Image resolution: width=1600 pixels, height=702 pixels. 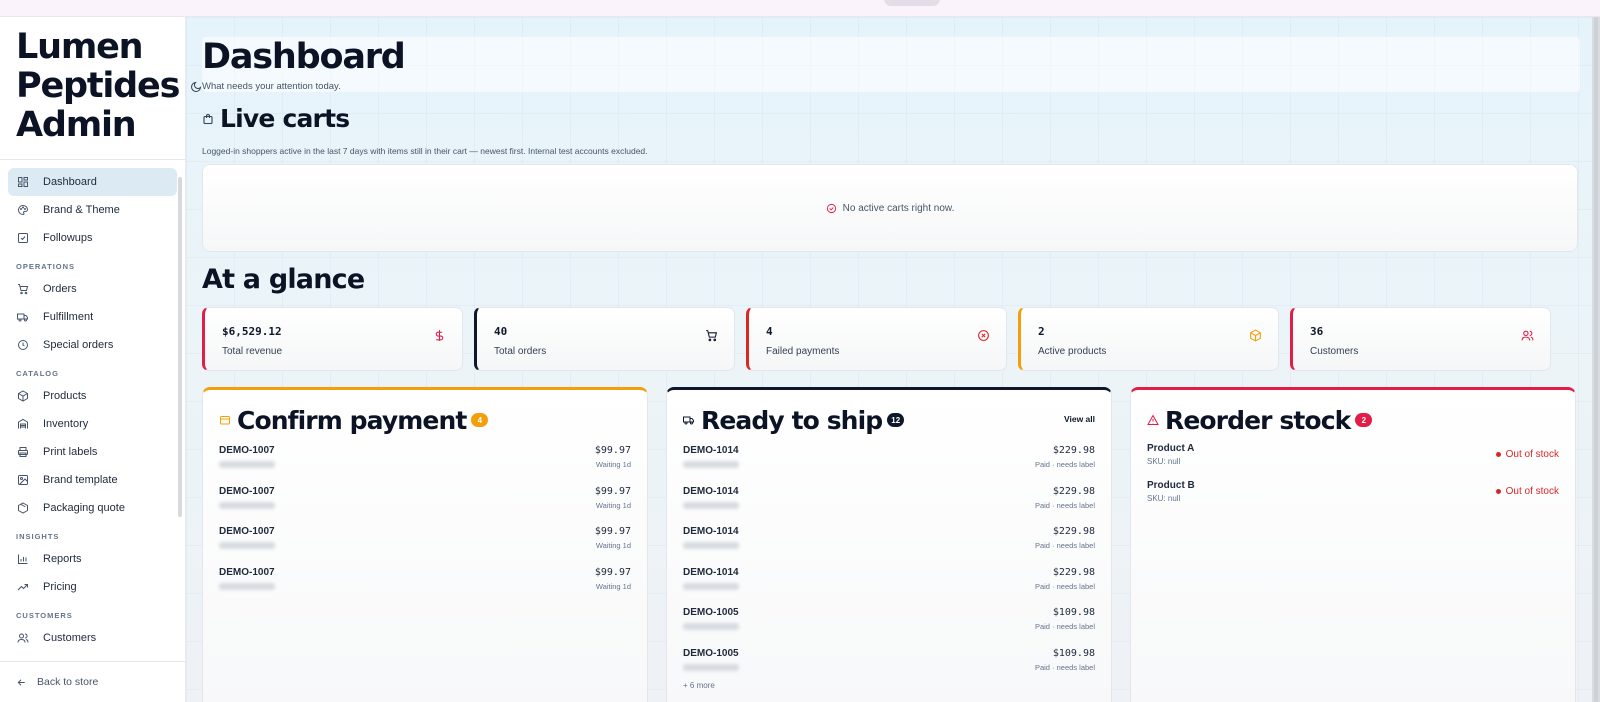 I want to click on more-orders-link: + 6 more, so click(x=889, y=685).